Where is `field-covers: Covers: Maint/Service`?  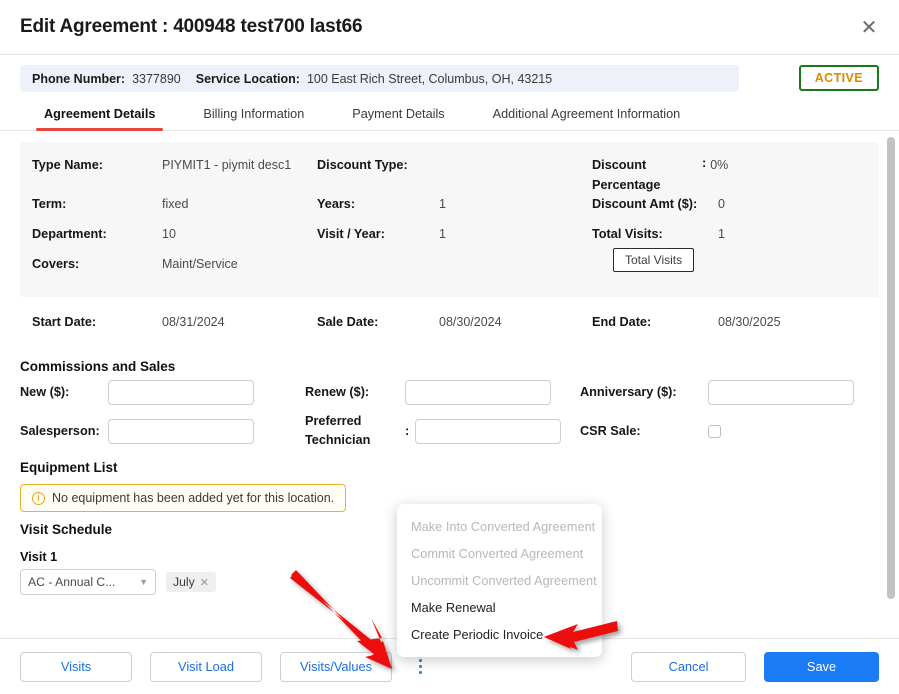
field-covers: Covers: Maint/Service is located at coordinates (174, 270).